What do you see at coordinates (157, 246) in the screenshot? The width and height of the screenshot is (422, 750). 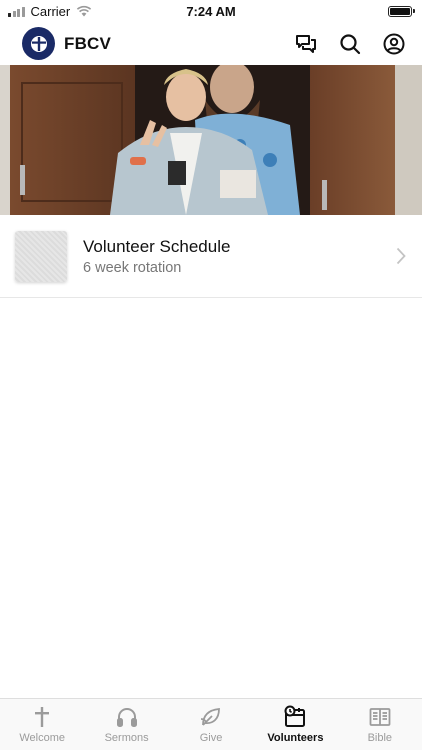 I see `item-title: Volunteer Schedule` at bounding box center [157, 246].